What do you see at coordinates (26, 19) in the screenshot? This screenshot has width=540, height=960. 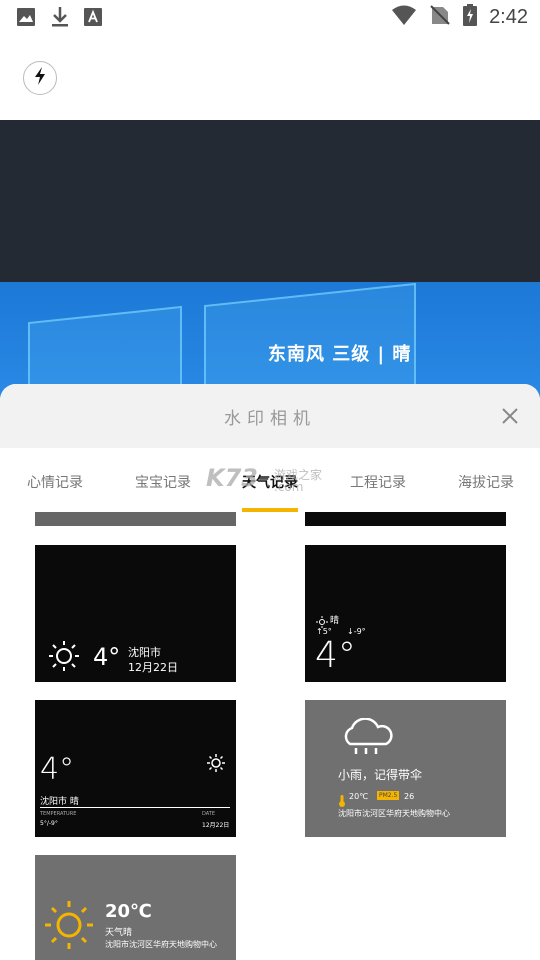 I see `image-icon` at bounding box center [26, 19].